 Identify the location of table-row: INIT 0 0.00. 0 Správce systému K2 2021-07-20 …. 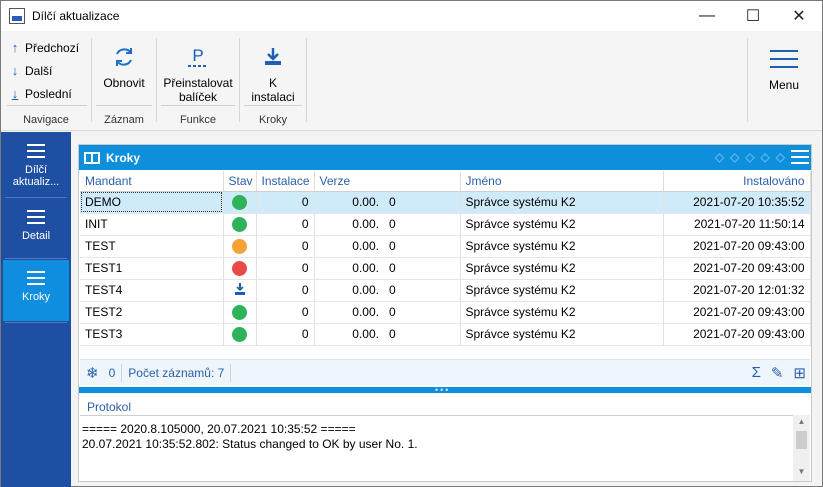
(445, 224).